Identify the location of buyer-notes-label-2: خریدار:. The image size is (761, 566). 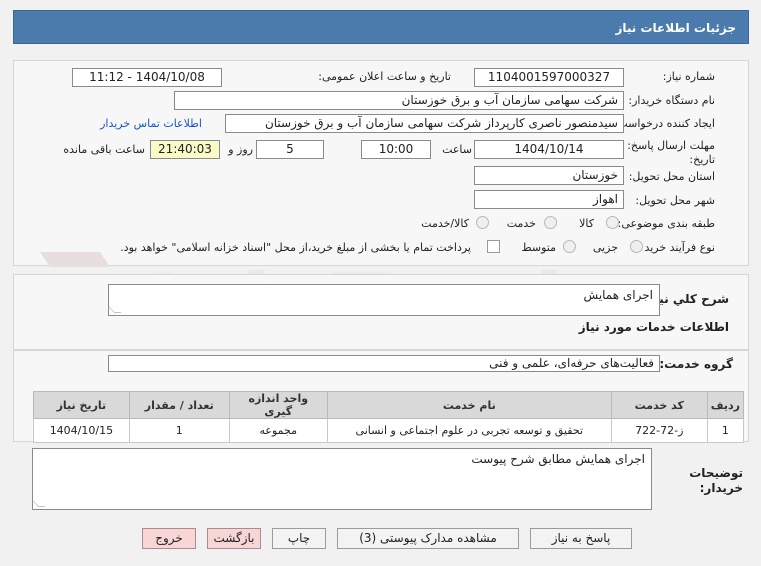
(721, 488).